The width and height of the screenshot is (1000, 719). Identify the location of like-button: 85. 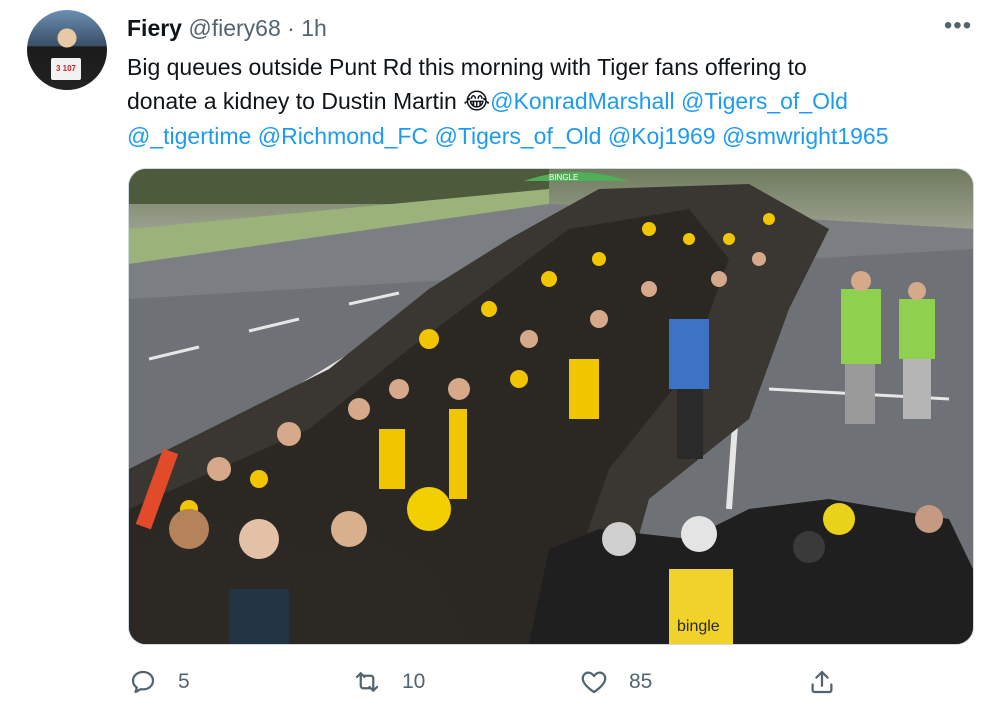
(615, 682).